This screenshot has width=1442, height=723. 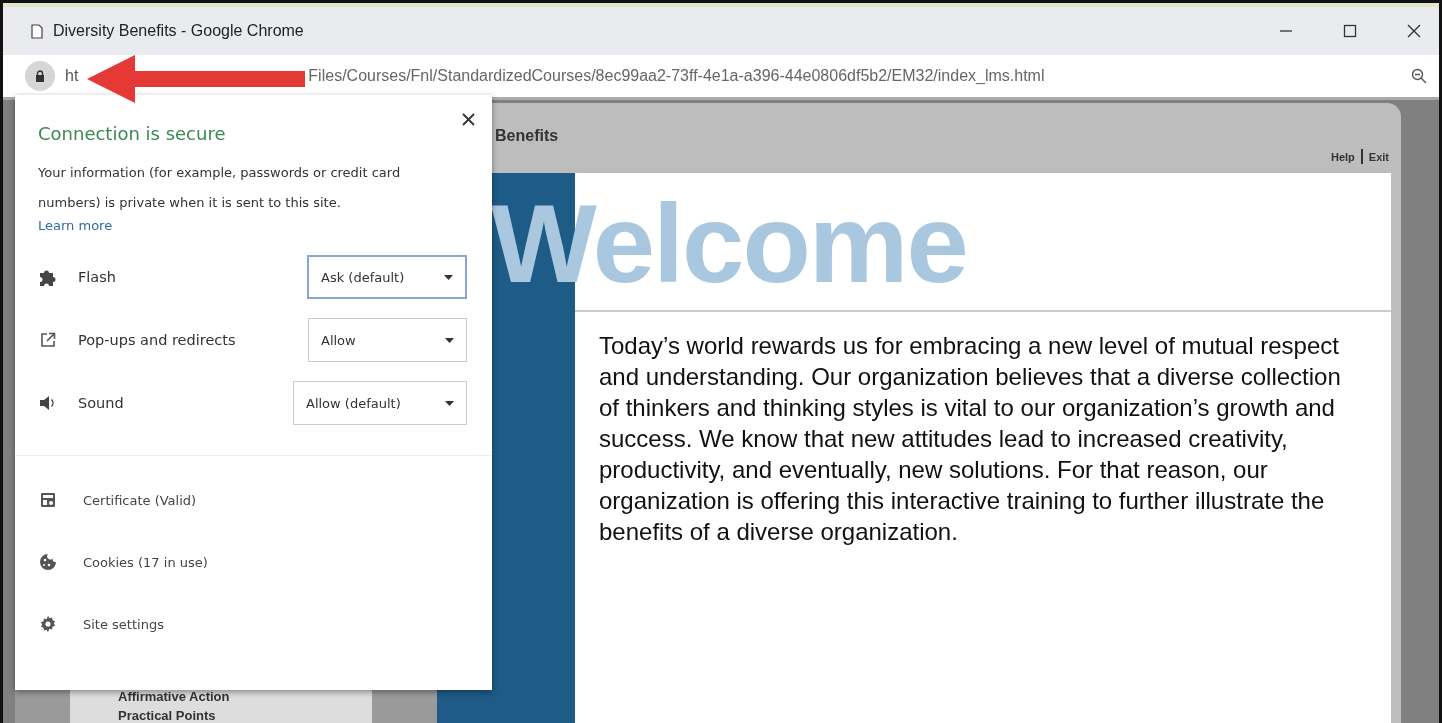 What do you see at coordinates (48, 562) in the screenshot?
I see `cookie-icon` at bounding box center [48, 562].